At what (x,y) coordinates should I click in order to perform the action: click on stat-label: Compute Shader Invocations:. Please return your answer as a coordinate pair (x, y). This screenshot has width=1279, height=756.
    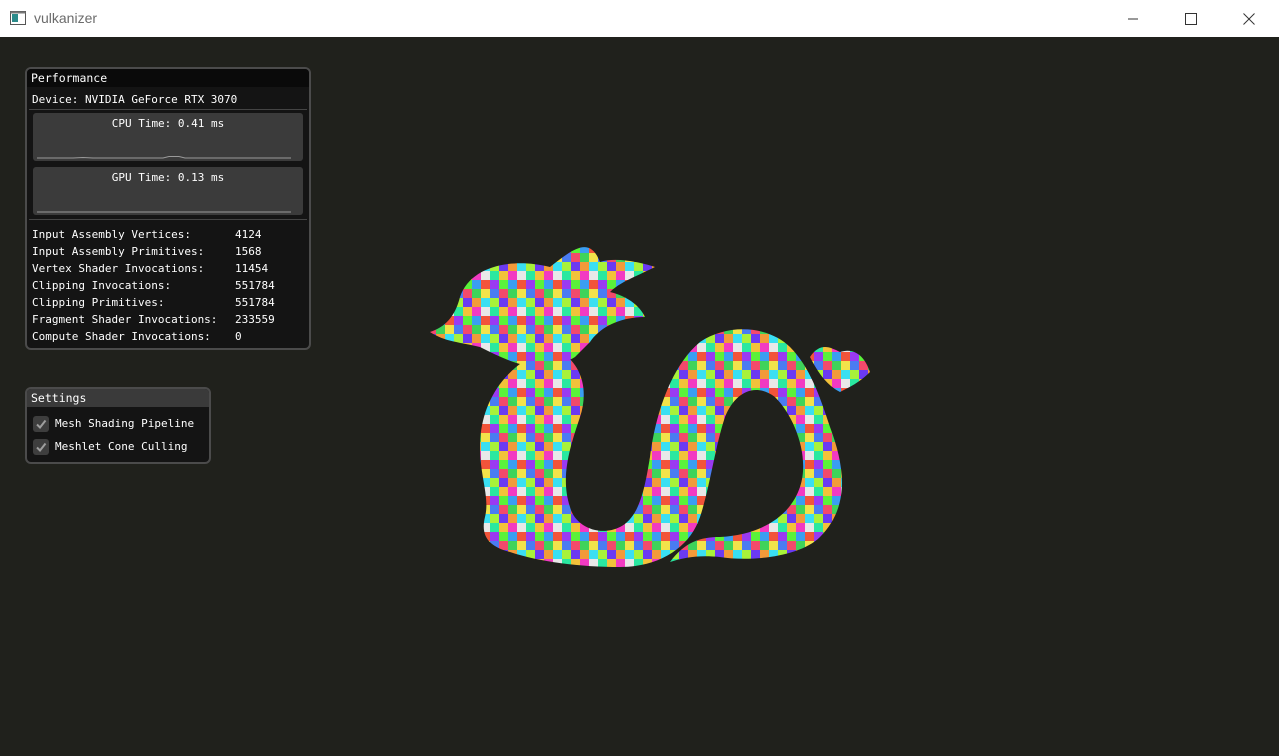
    Looking at the image, I should click on (121, 336).